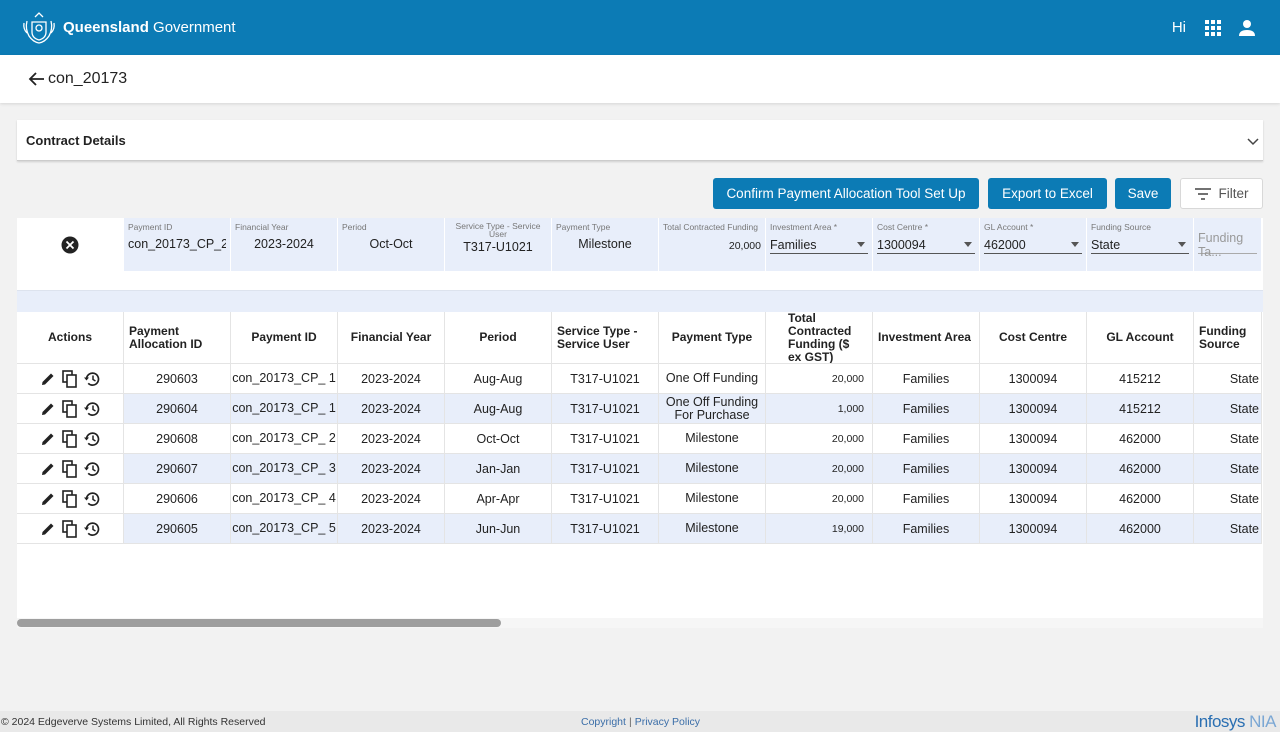 This screenshot has height=732, width=1280. Describe the element at coordinates (177, 439) in the screenshot. I see `cell-allocation-id: 290608` at that location.